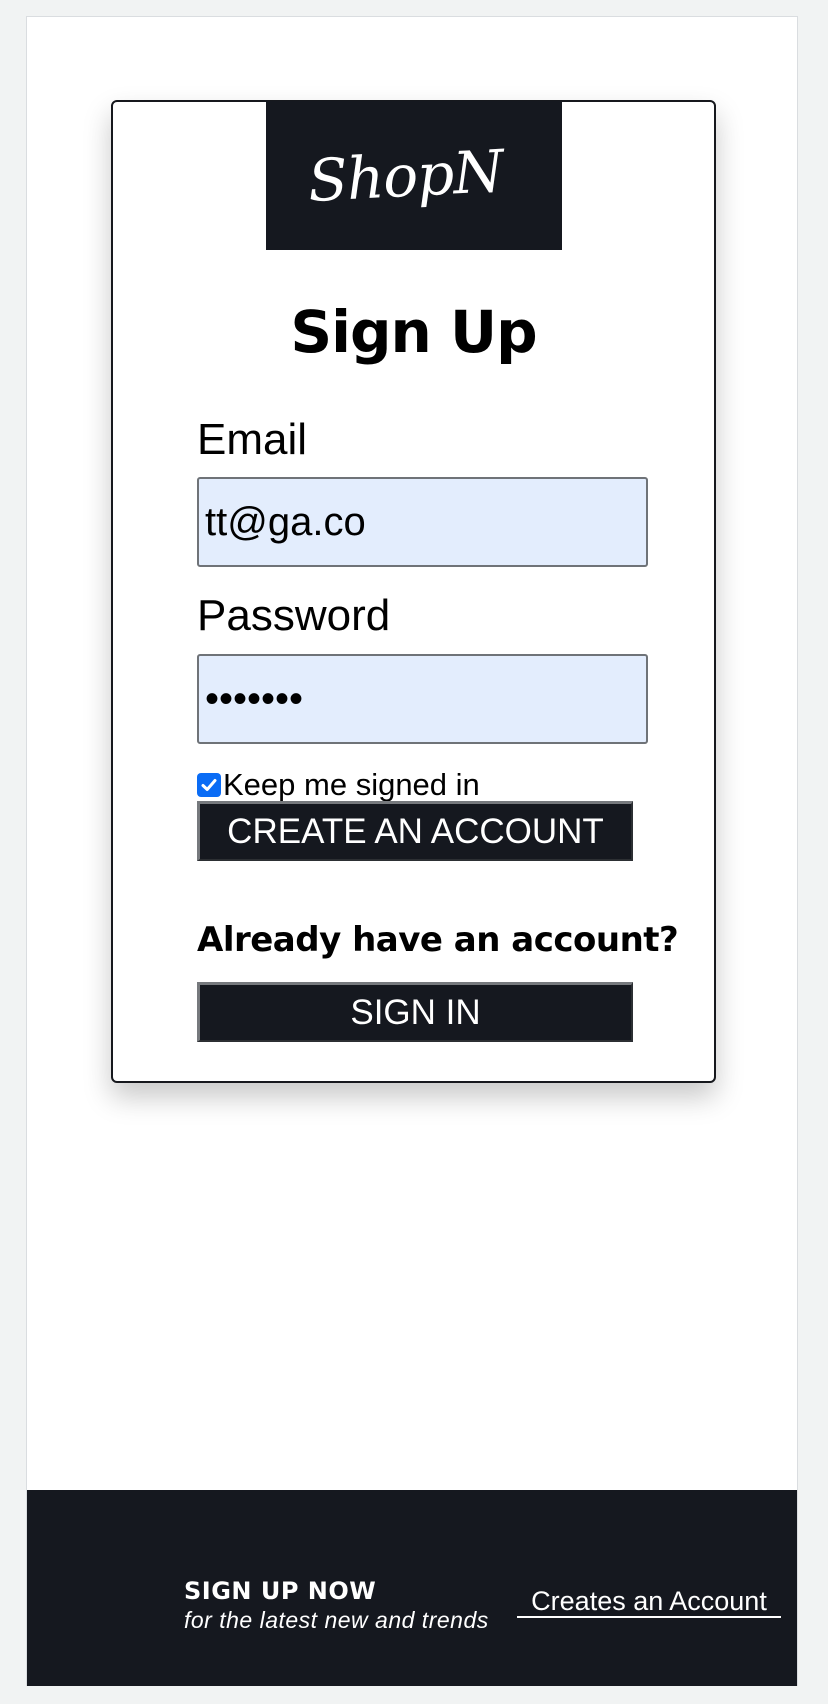 This screenshot has width=828, height=1704. I want to click on email-field, so click(422, 522).